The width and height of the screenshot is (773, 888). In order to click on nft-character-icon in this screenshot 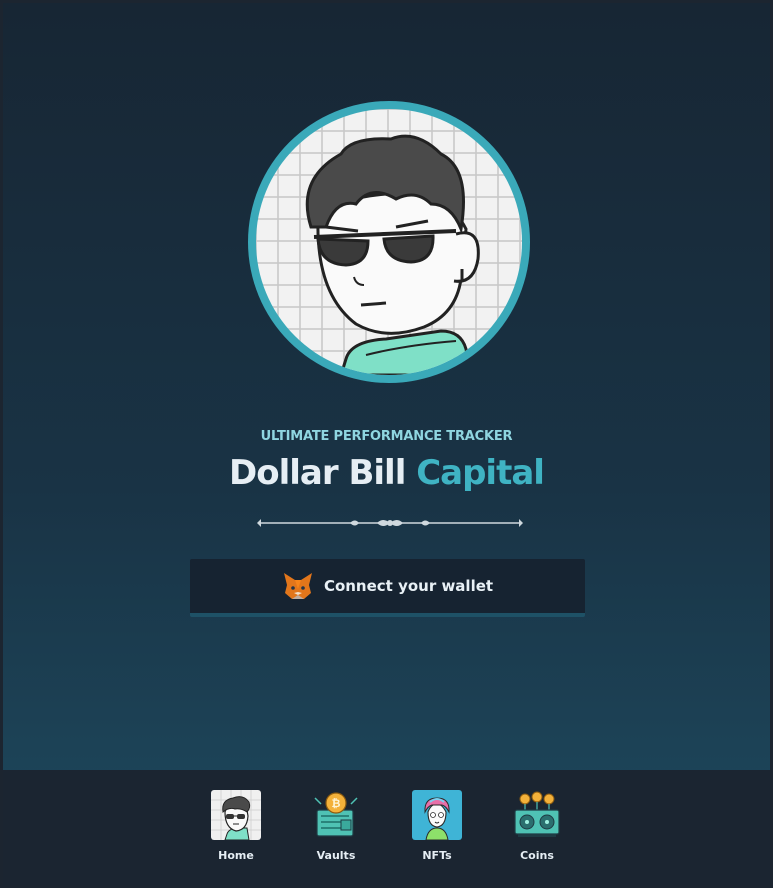, I will do `click(437, 815)`.